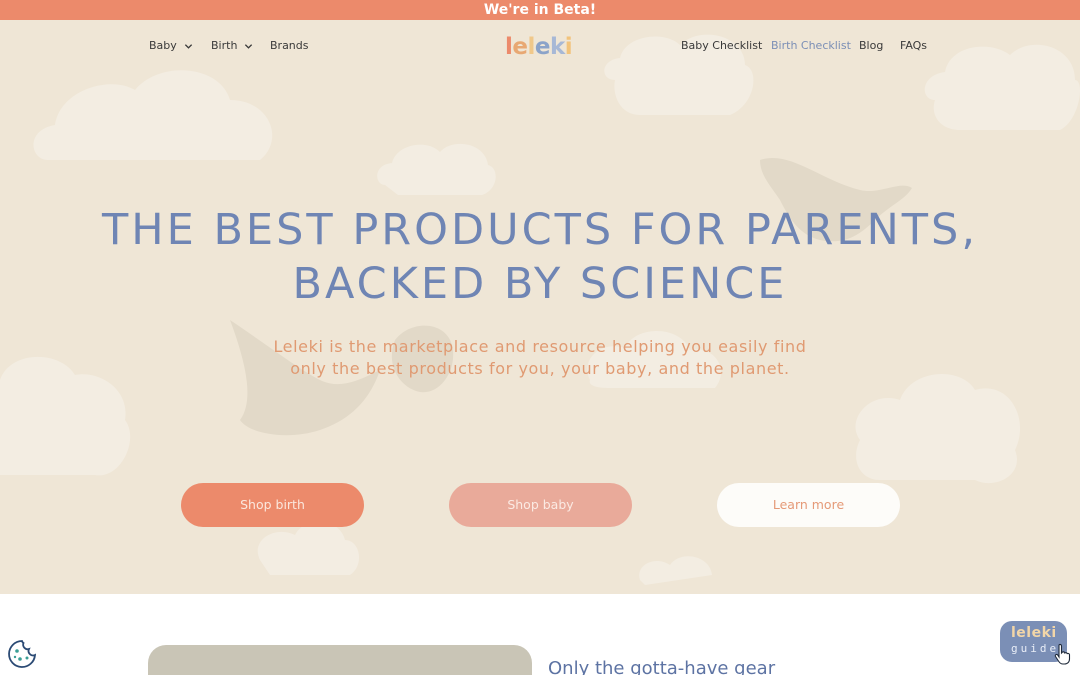 Image resolution: width=1080 pixels, height=675 pixels. What do you see at coordinates (540, 284) in the screenshot?
I see `headline-line-2: BACKED BY SCIENCE` at bounding box center [540, 284].